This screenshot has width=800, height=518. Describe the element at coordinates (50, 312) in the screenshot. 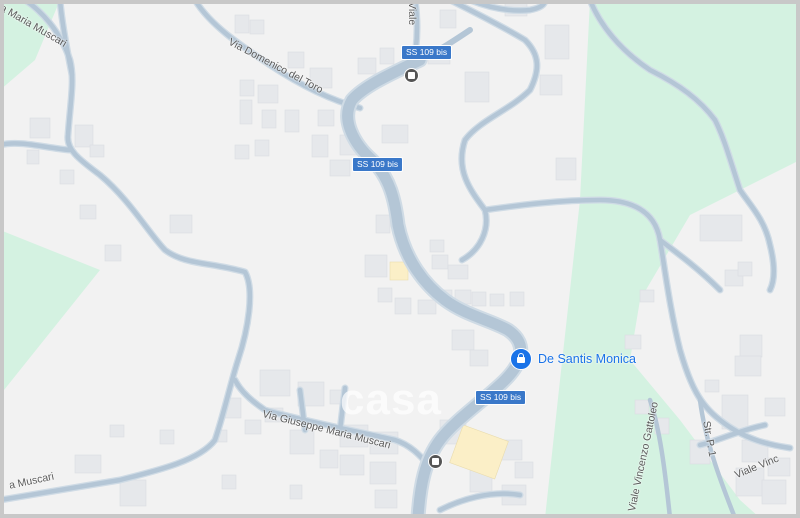

I see `green-area-left` at that location.